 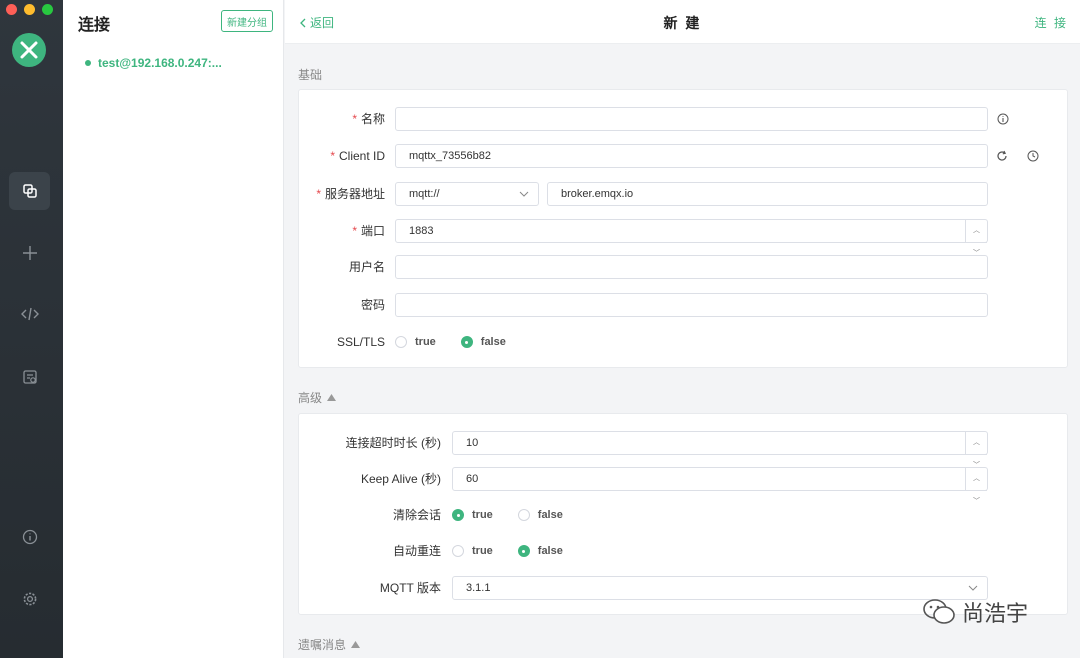 I want to click on refresh-client-id-button, so click(x=1002, y=156).